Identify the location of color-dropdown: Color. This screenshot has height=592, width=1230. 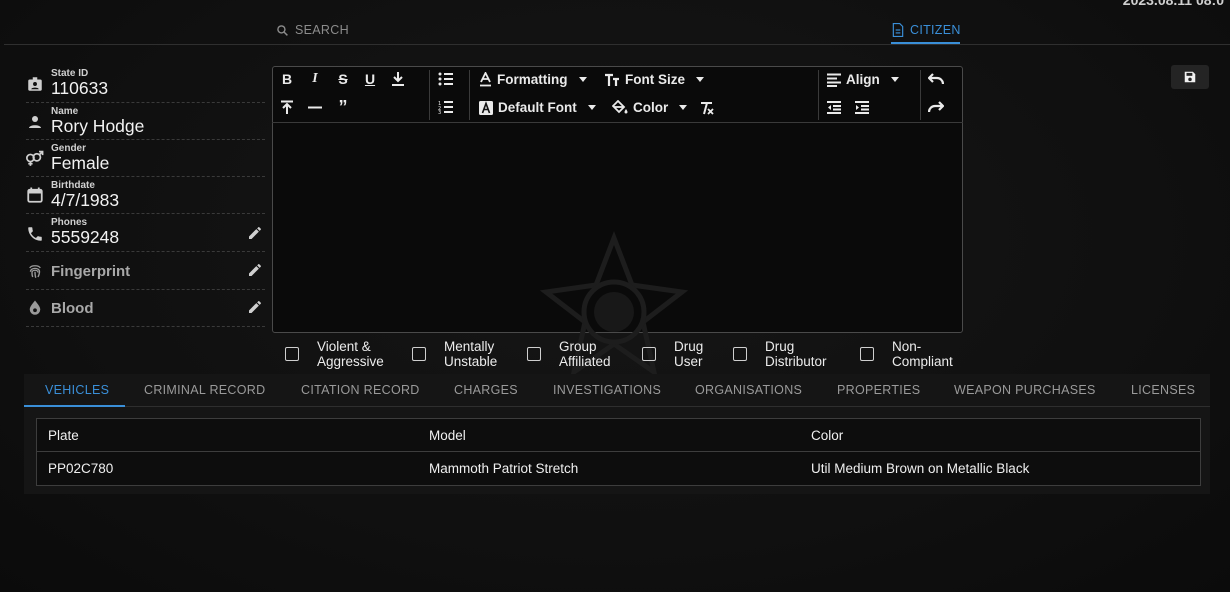
(650, 107).